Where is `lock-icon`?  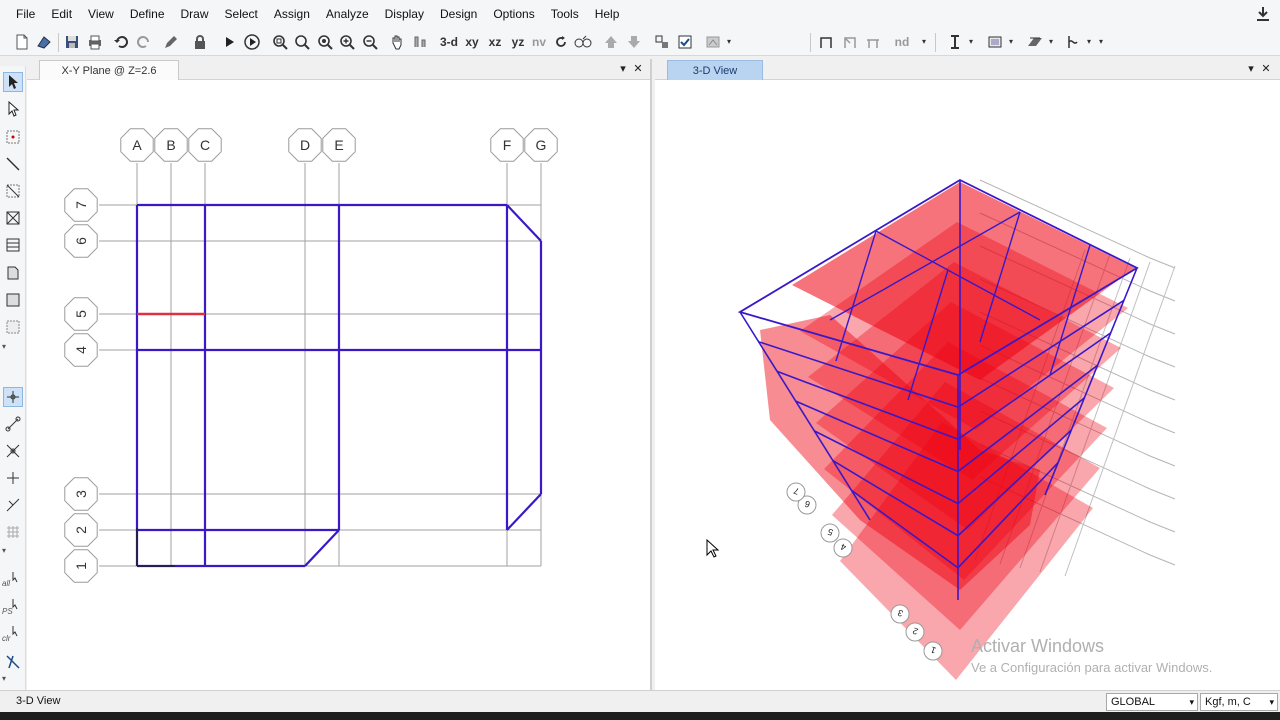 lock-icon is located at coordinates (200, 42).